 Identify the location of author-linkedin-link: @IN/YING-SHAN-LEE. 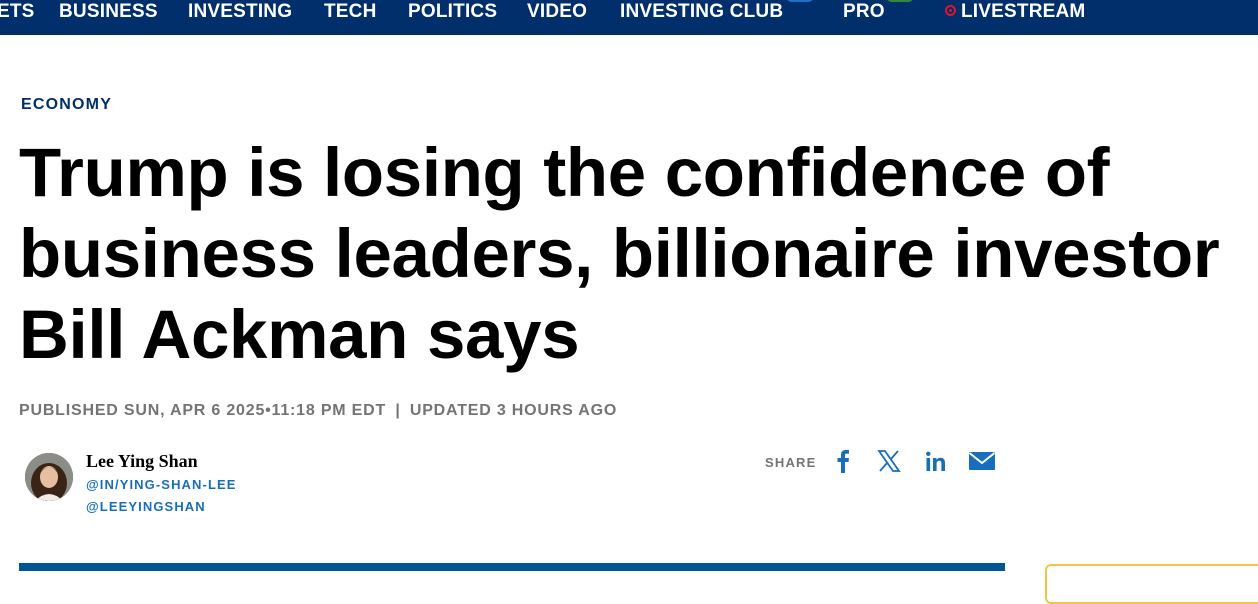
(161, 484).